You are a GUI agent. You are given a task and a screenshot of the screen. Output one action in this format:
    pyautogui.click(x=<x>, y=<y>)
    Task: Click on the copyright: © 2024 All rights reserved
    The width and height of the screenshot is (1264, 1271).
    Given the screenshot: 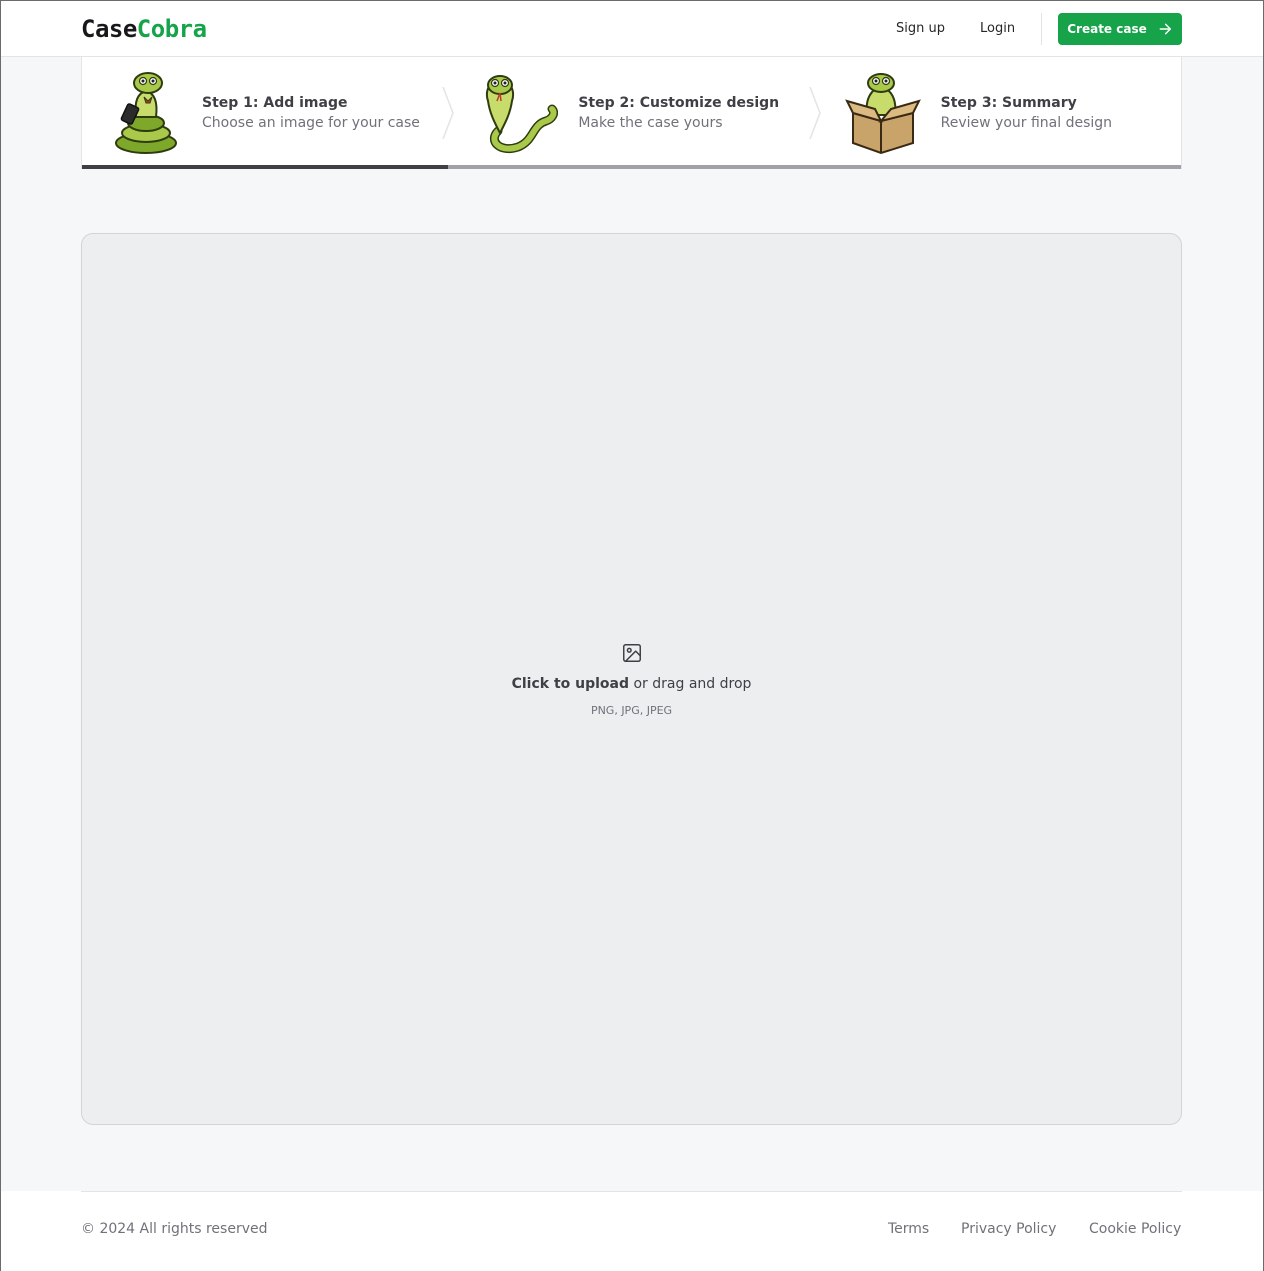 What is the action you would take?
    pyautogui.click(x=174, y=1229)
    